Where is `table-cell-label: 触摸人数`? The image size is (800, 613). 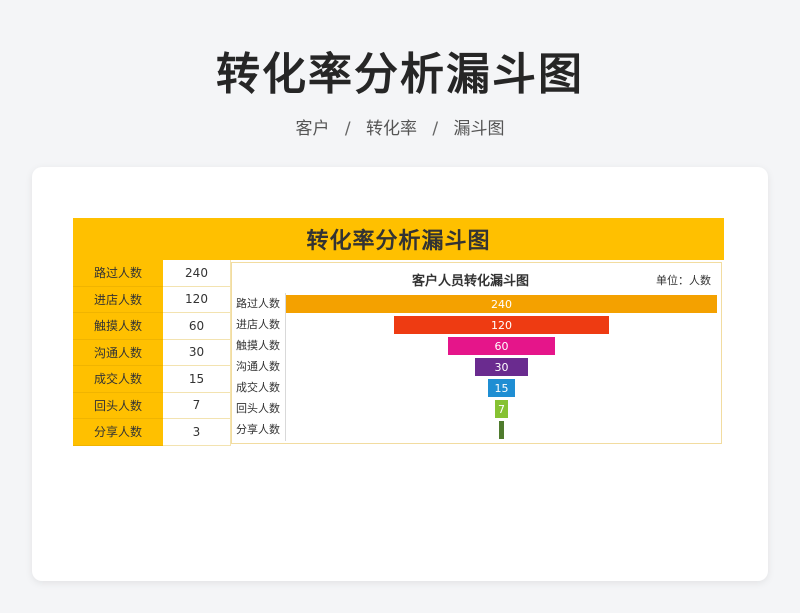 table-cell-label: 触摸人数 is located at coordinates (118, 326).